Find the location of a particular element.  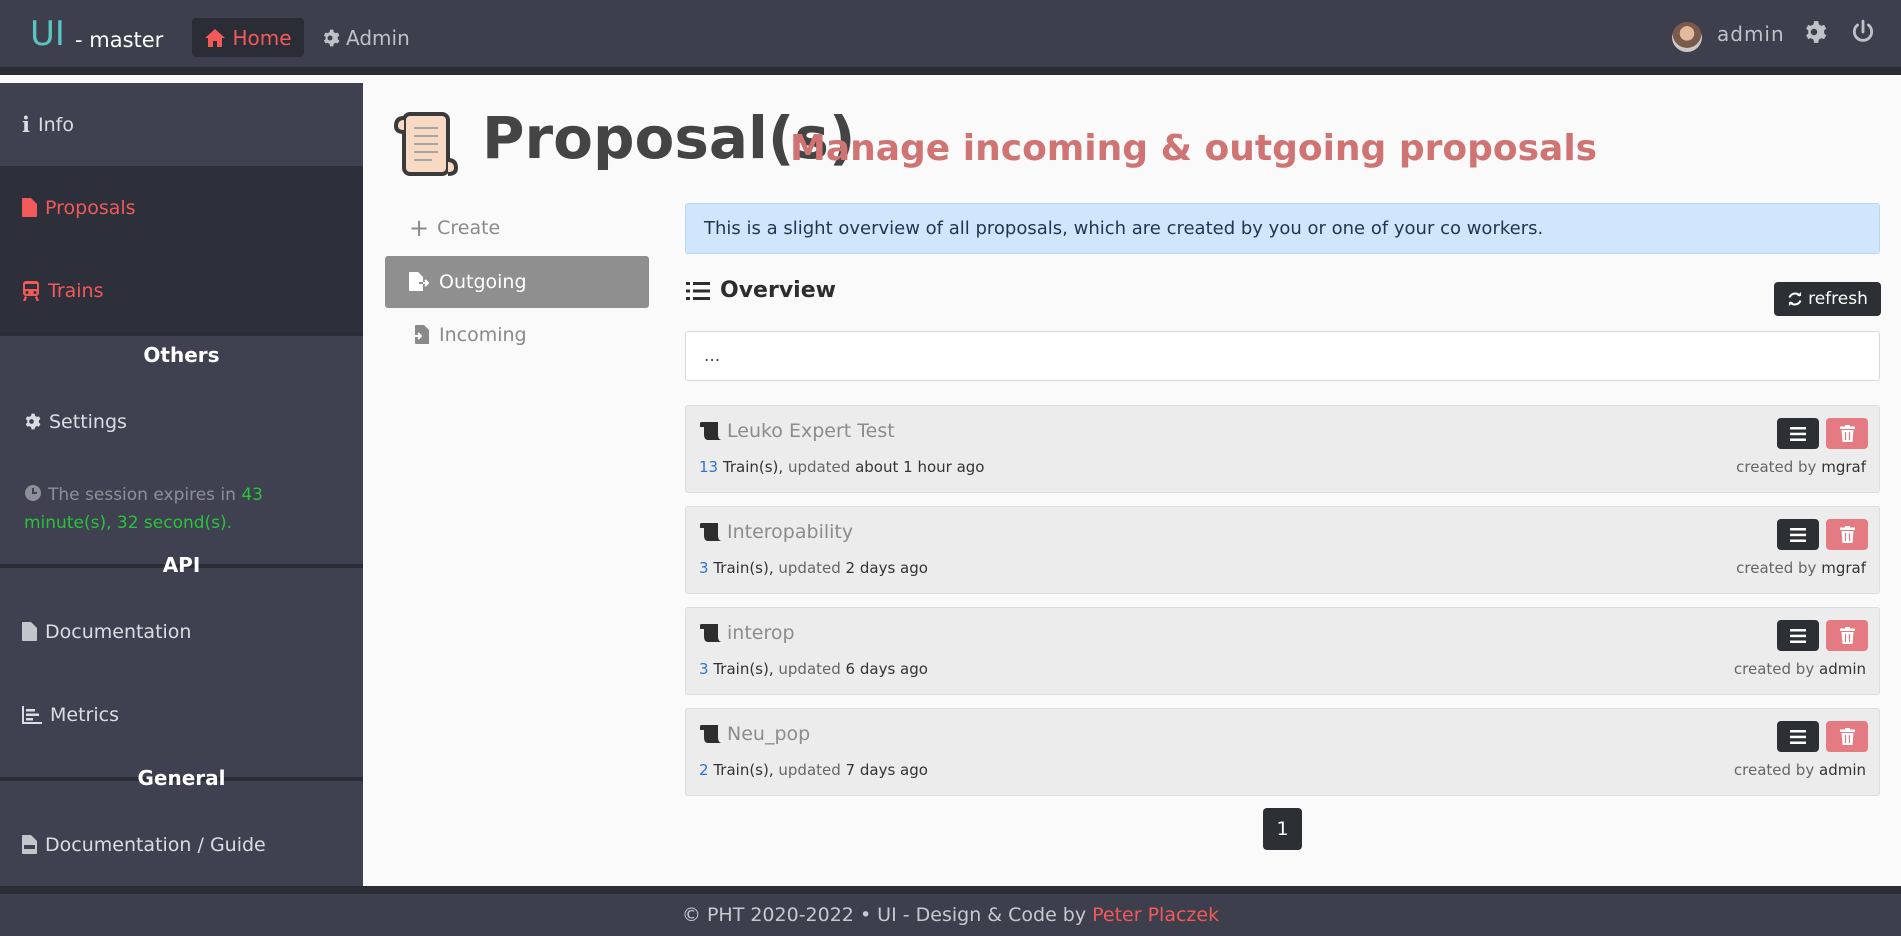

sidebar-item-label: Documentation / Guide is located at coordinates (155, 844).